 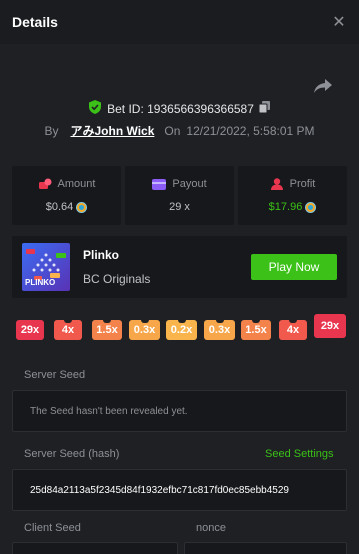 I want to click on game-info: Plinko BC Originals, so click(x=167, y=267).